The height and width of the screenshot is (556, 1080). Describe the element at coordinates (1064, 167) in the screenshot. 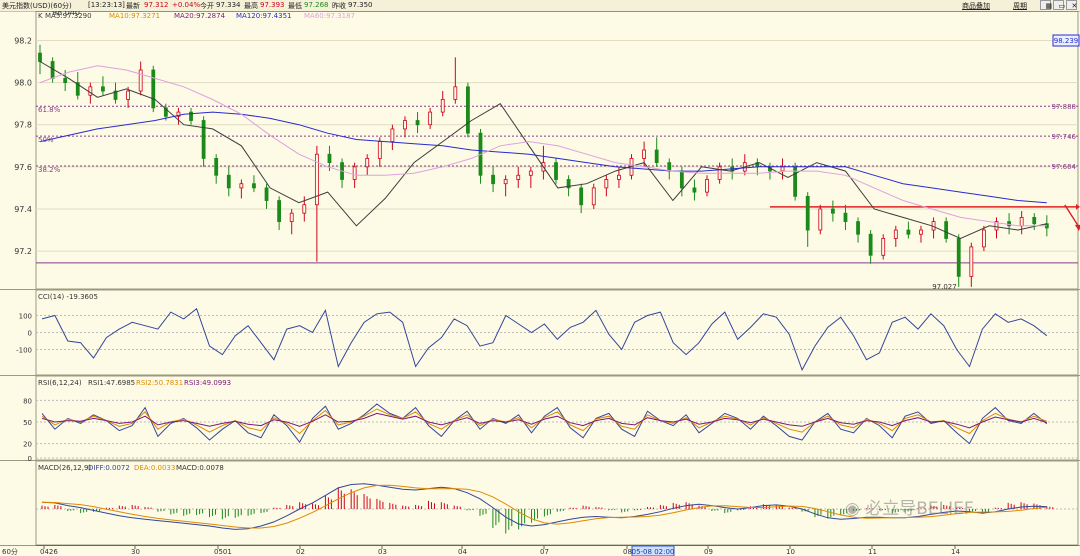

I see `fib-value-label: 97.604` at that location.